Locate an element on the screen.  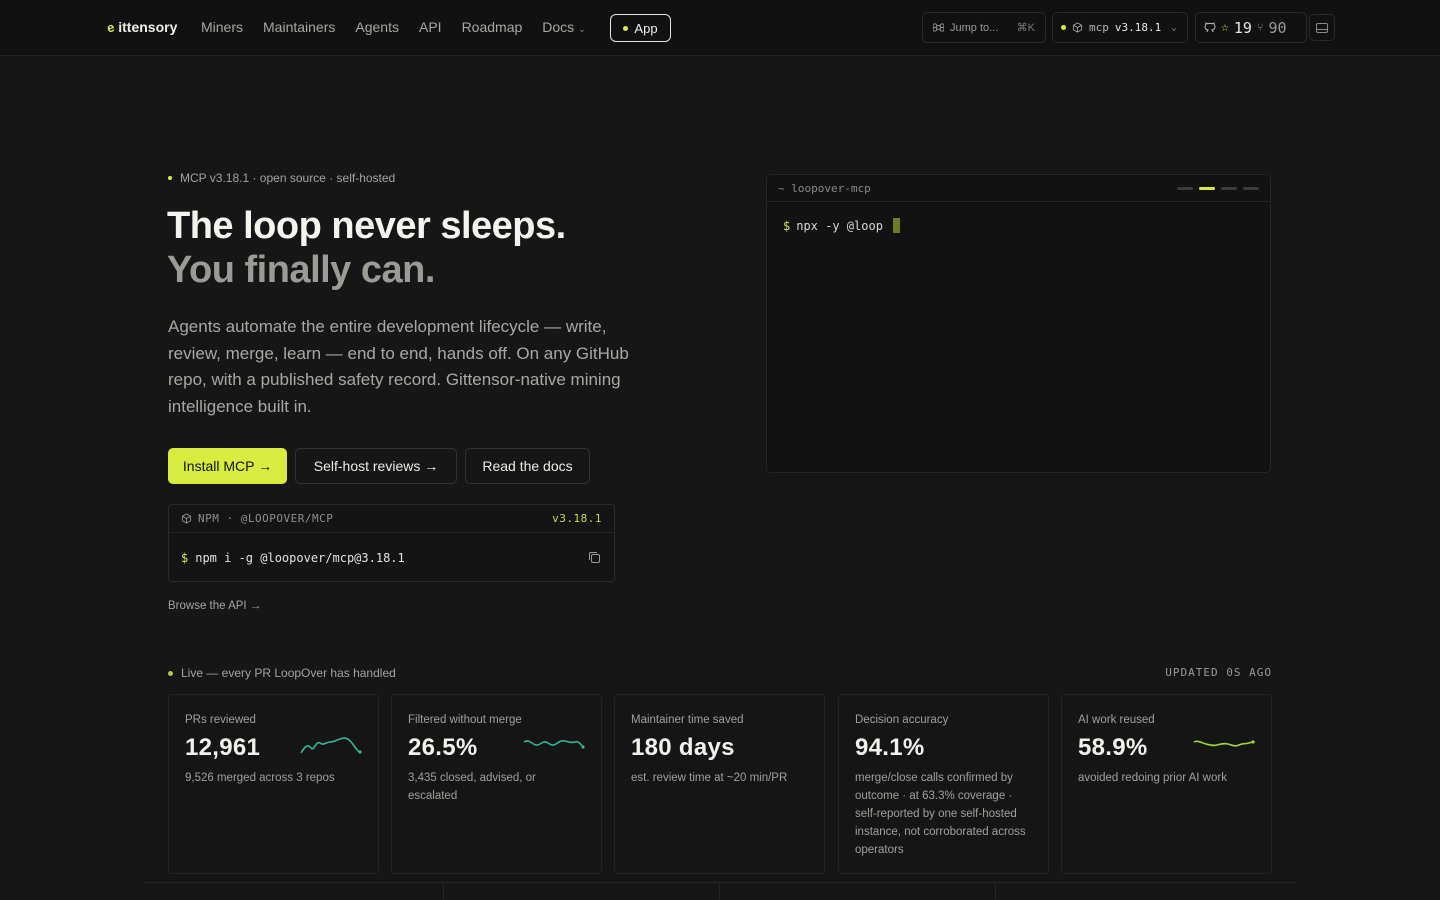
terminal-demo: ~ loopover-mcp $ npx -y @loop is located at coordinates (1018, 323).